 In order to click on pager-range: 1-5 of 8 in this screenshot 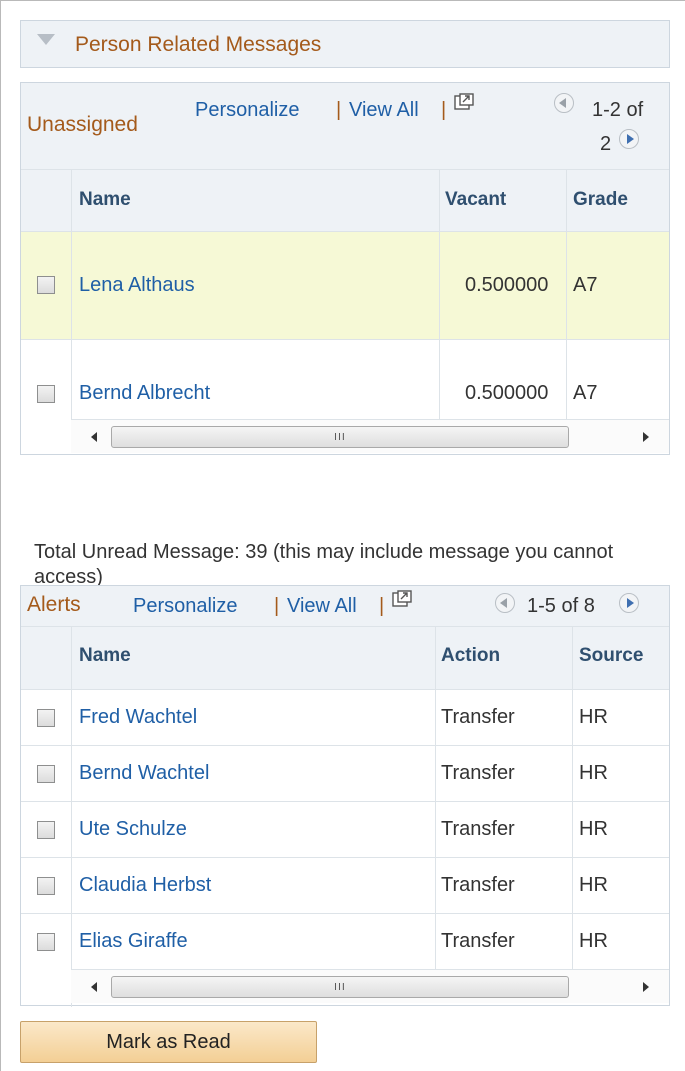, I will do `click(561, 606)`.